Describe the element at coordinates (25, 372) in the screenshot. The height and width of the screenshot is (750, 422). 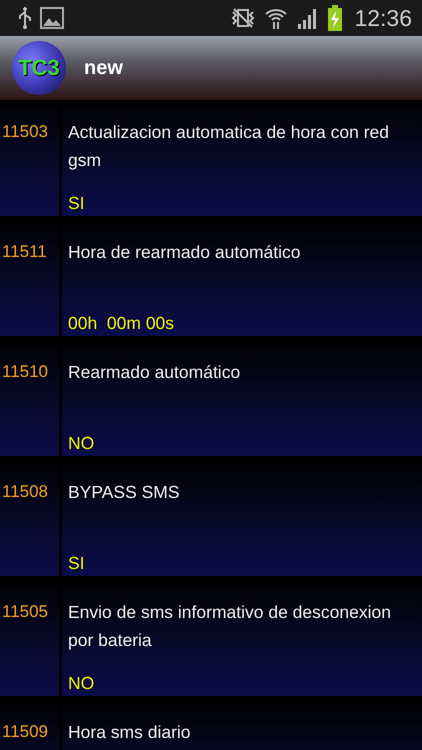
I see `setting-code: 11510` at that location.